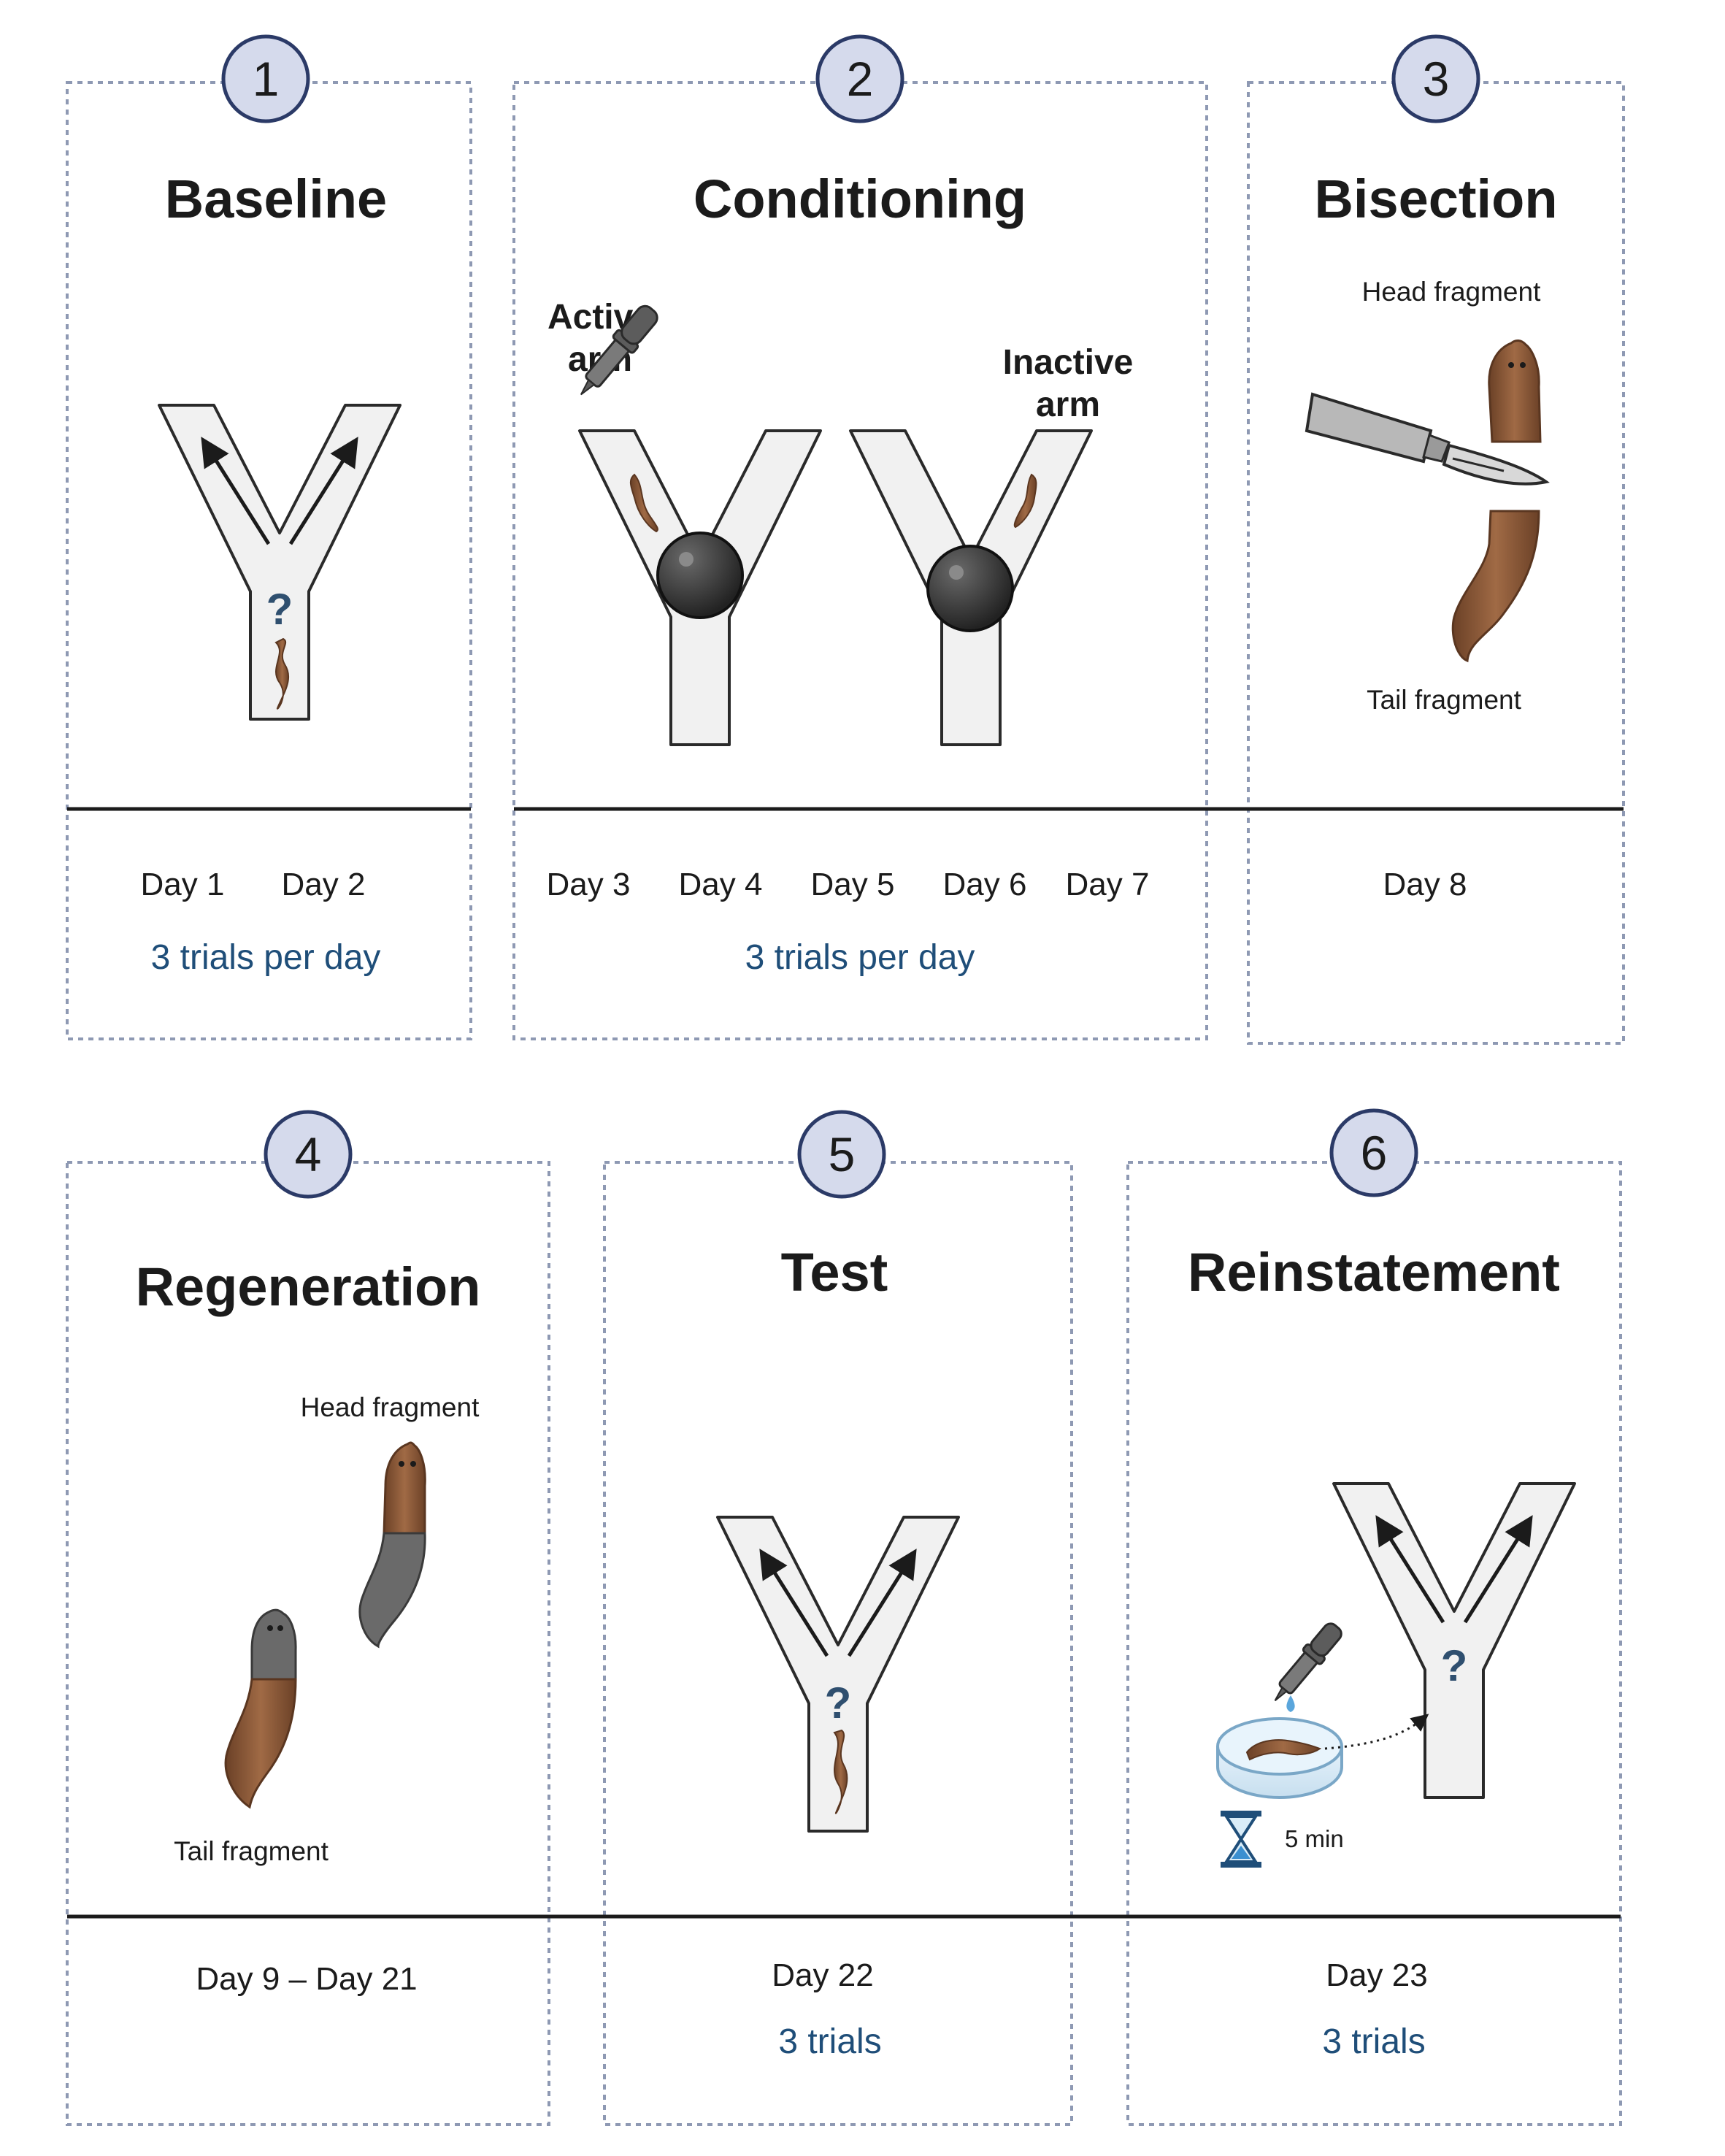  What do you see at coordinates (985, 884) in the screenshot?
I see `day-label: Day 6` at bounding box center [985, 884].